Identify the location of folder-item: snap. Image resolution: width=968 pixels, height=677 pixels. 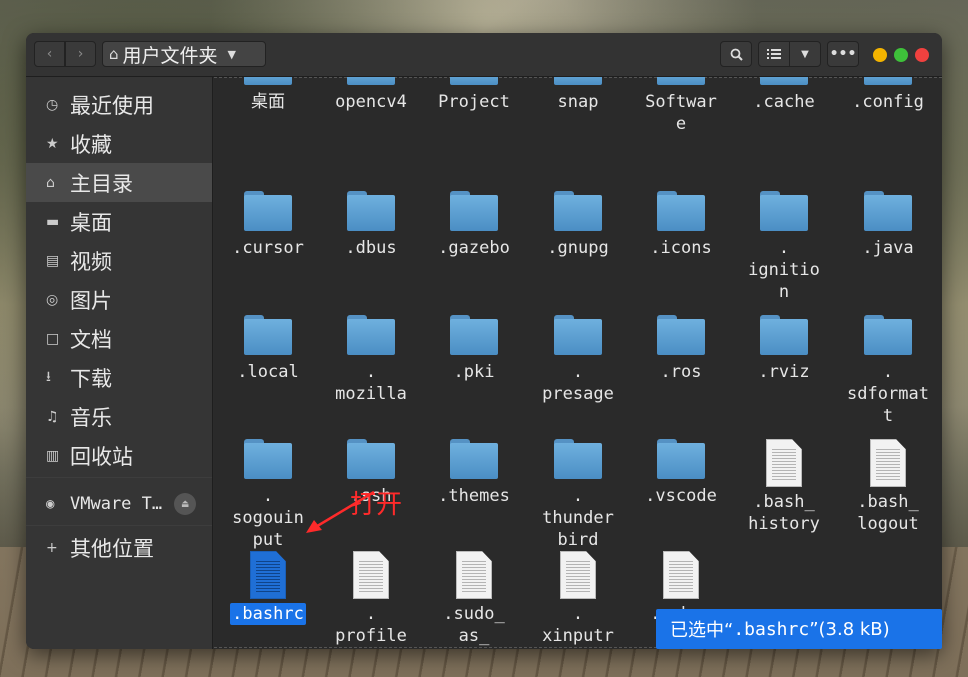
(578, 95).